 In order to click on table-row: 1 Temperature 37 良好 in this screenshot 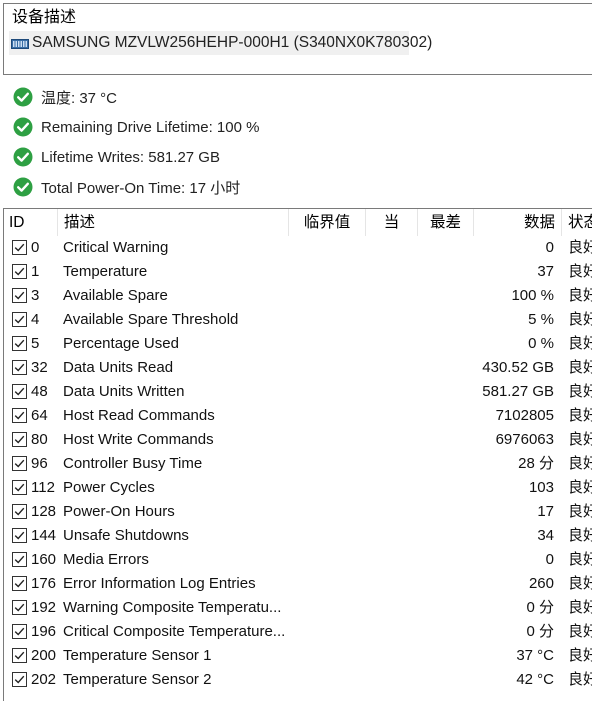, I will do `click(298, 272)`.